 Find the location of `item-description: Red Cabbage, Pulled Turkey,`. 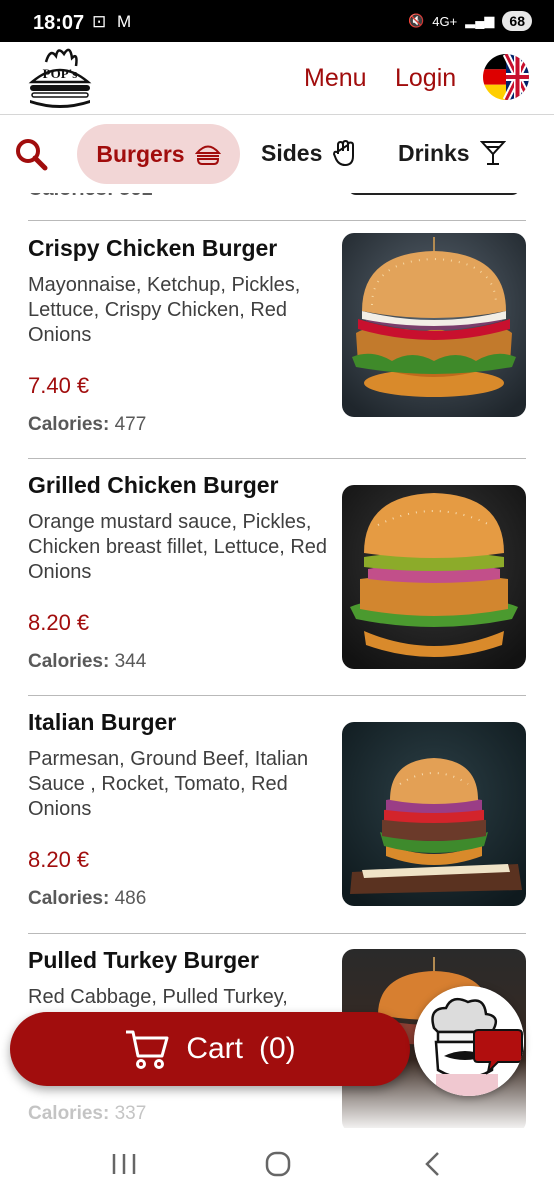

item-description: Red Cabbage, Pulled Turkey, is located at coordinates (158, 997).